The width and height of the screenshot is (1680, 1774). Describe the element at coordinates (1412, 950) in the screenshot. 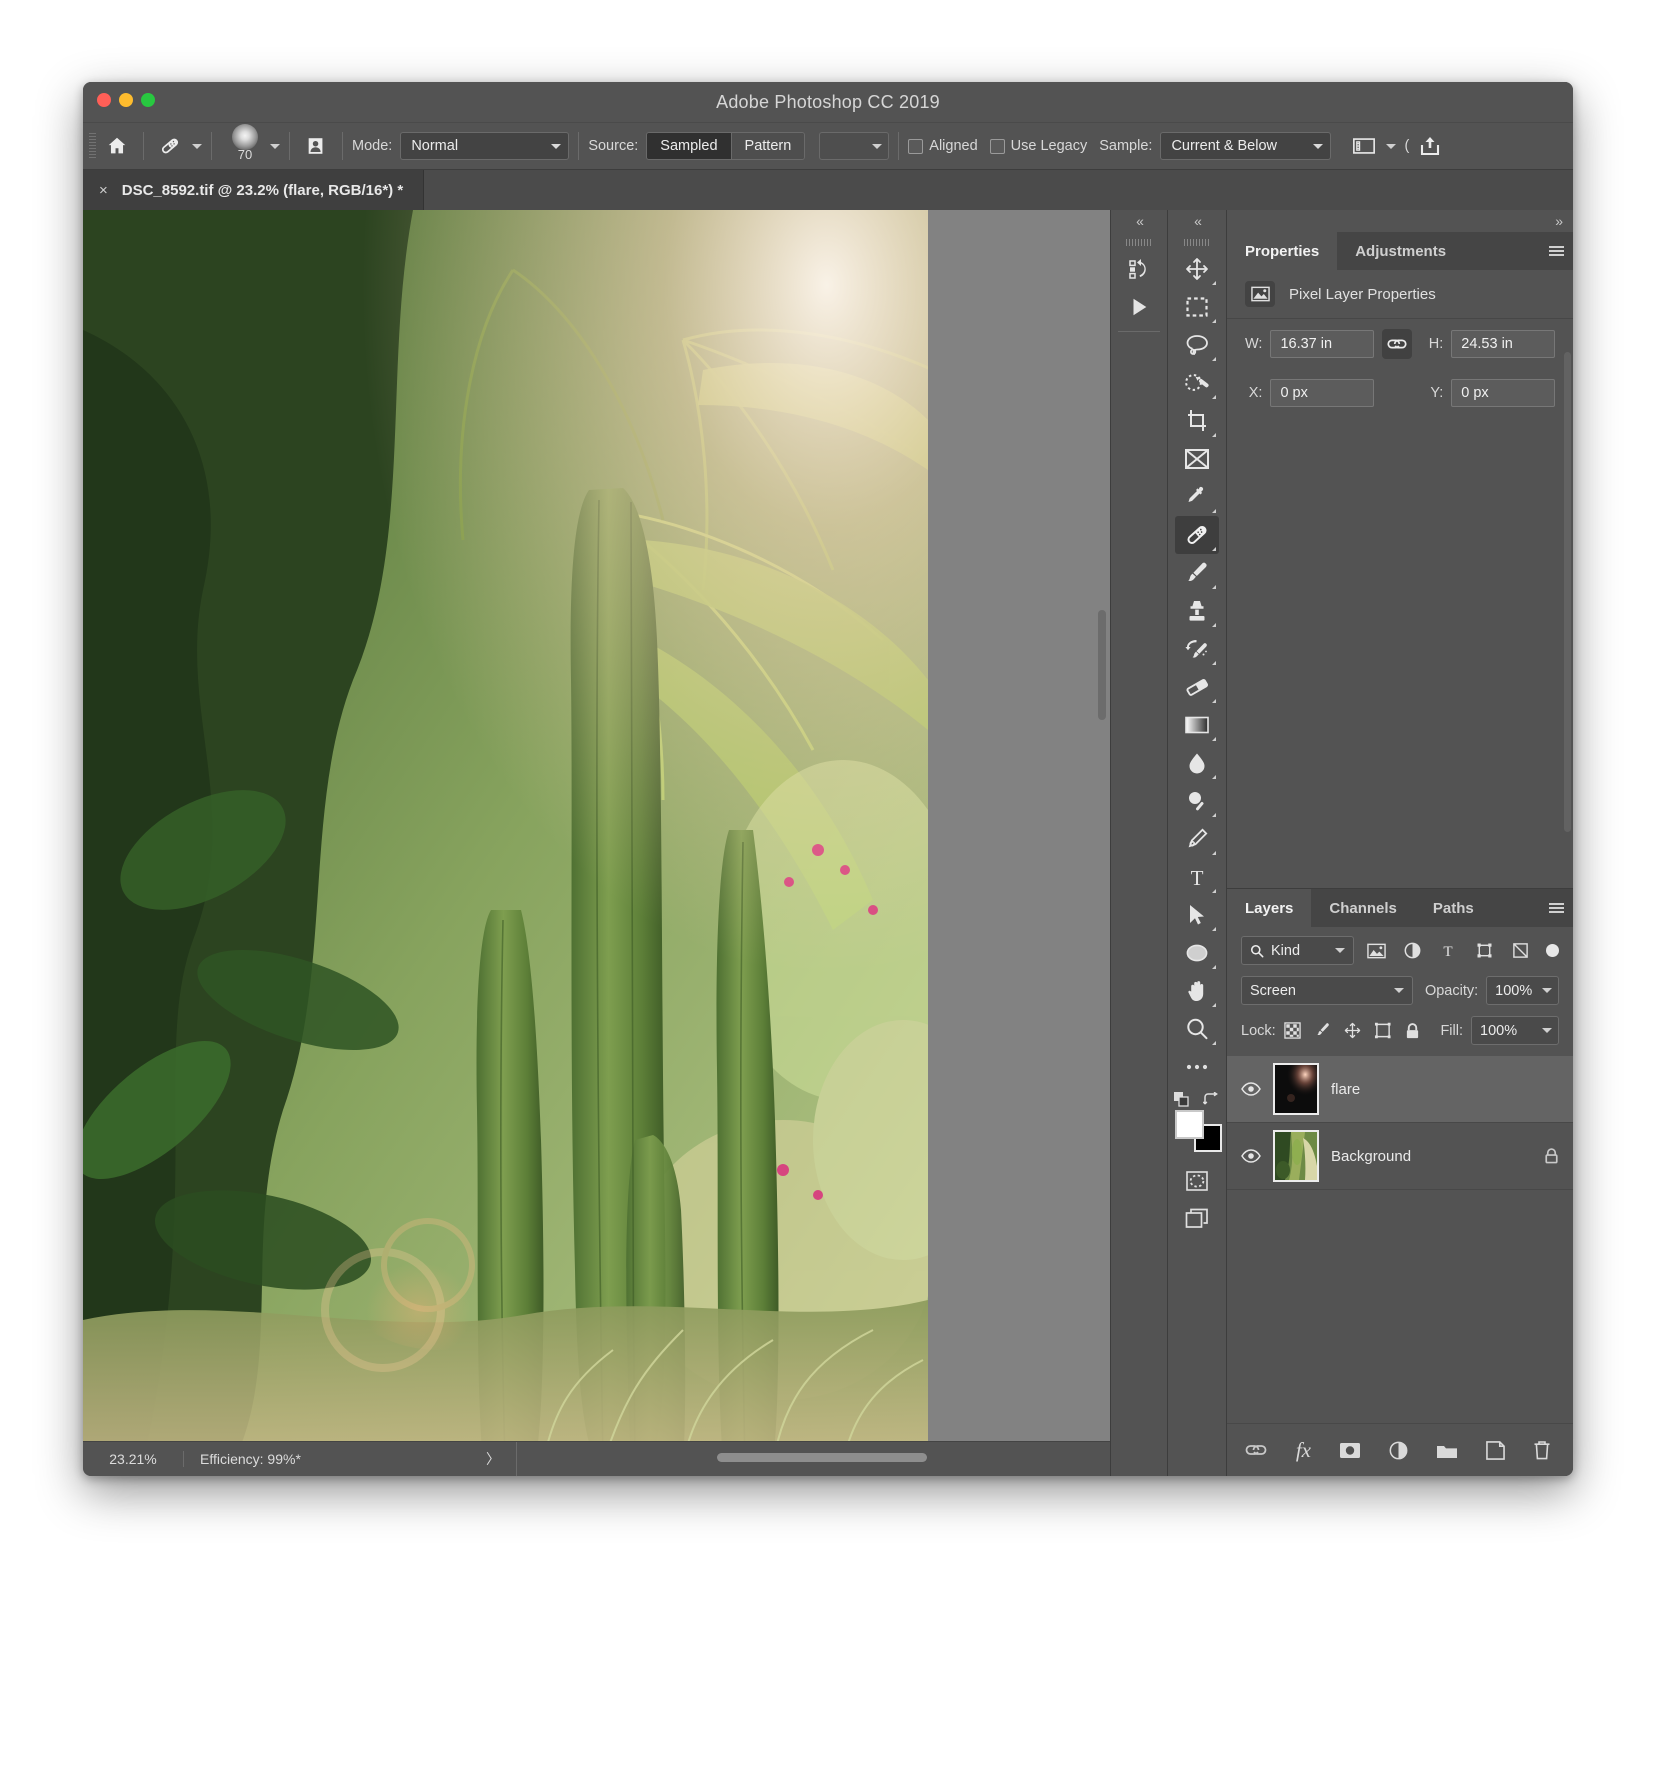

I see `adjustment-filter-icon` at that location.